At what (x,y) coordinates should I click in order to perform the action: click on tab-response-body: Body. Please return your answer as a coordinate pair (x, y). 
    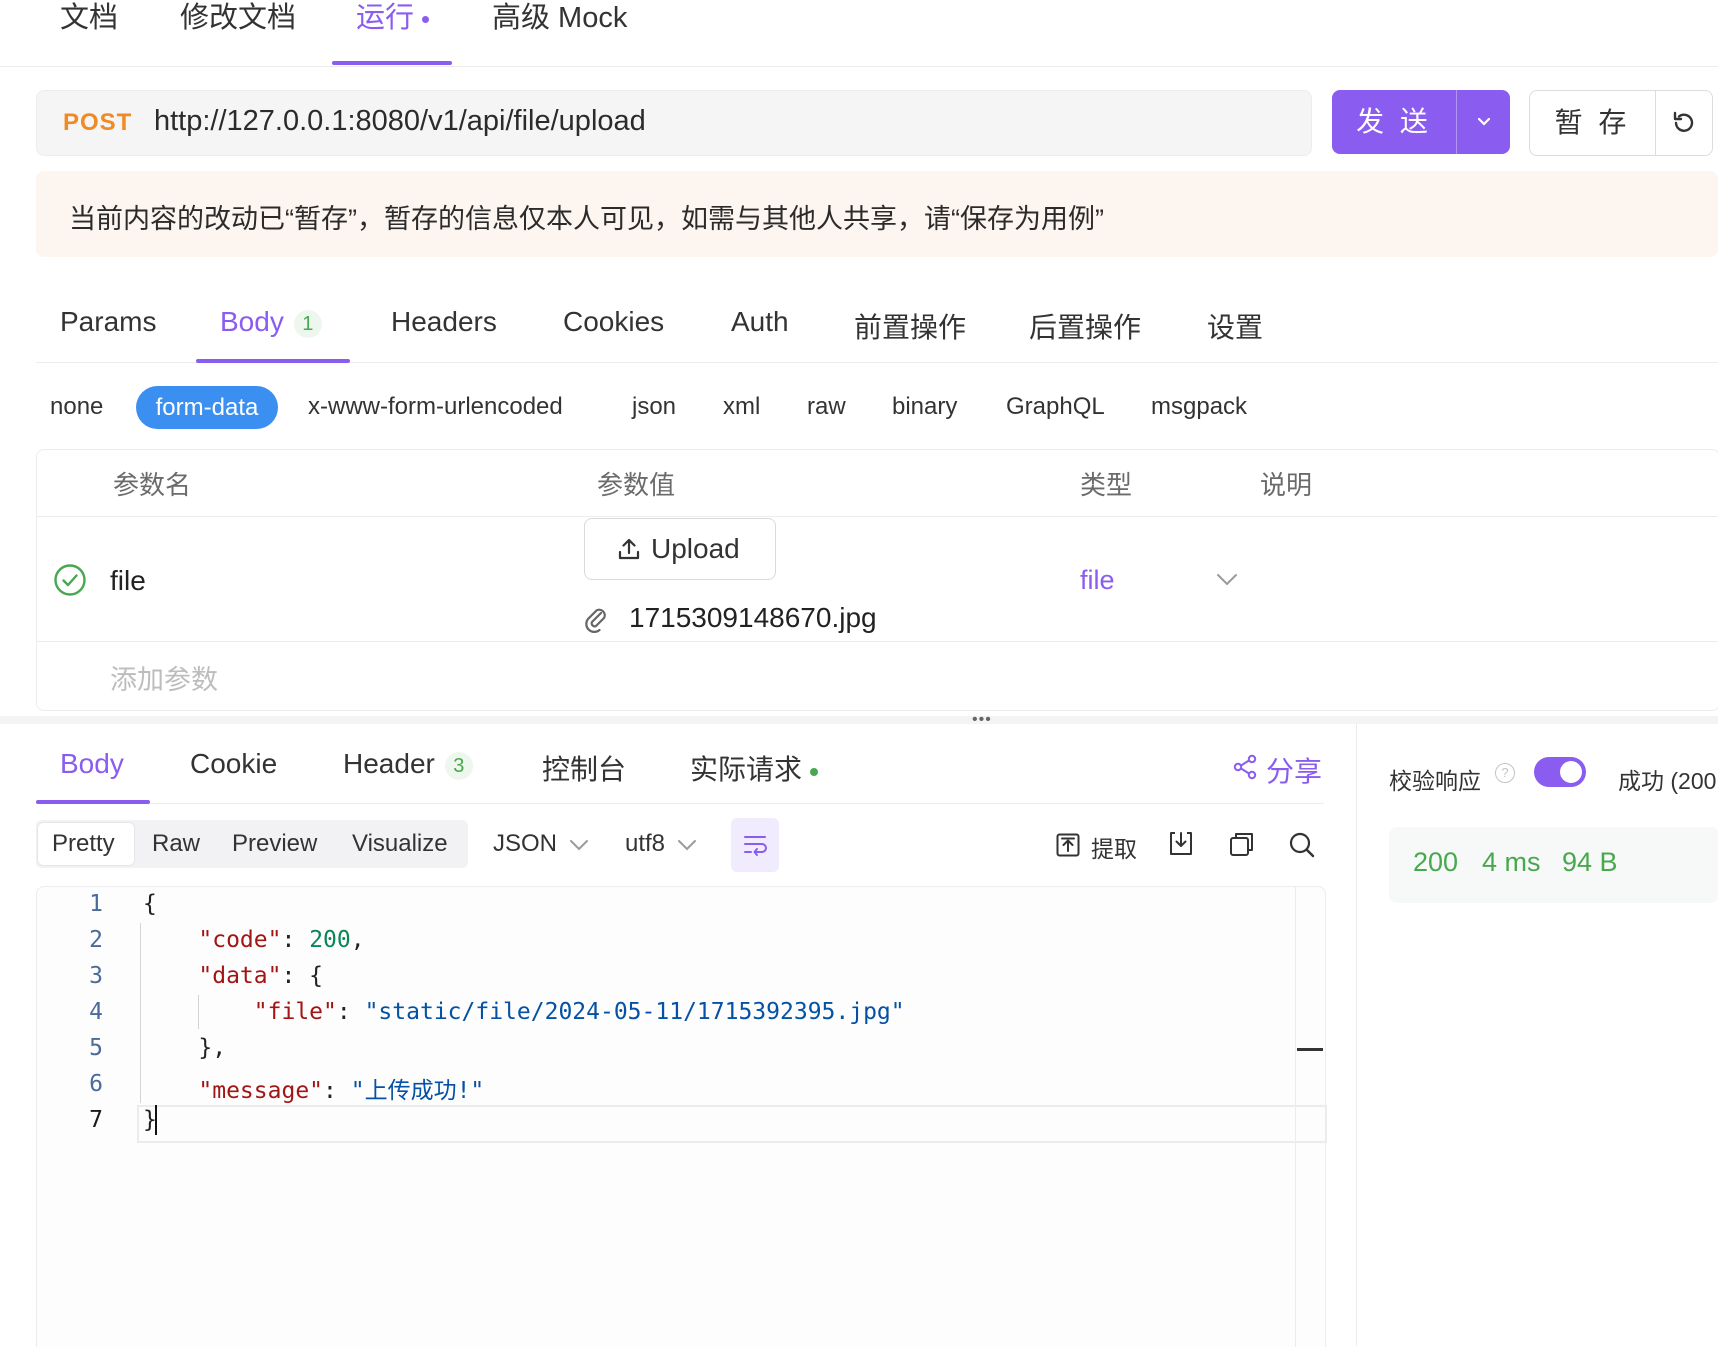
    Looking at the image, I should click on (92, 764).